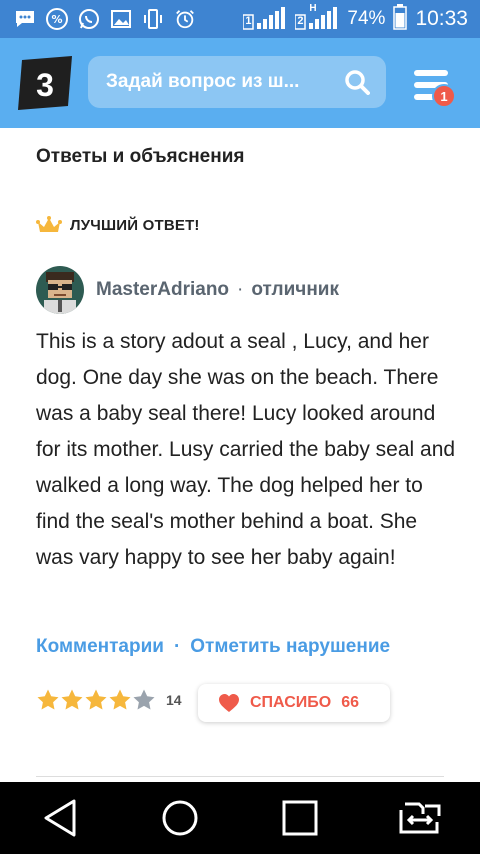 This screenshot has width=480, height=854. Describe the element at coordinates (291, 702) in the screenshot. I see `thanks-label: СПАСИБО` at that location.